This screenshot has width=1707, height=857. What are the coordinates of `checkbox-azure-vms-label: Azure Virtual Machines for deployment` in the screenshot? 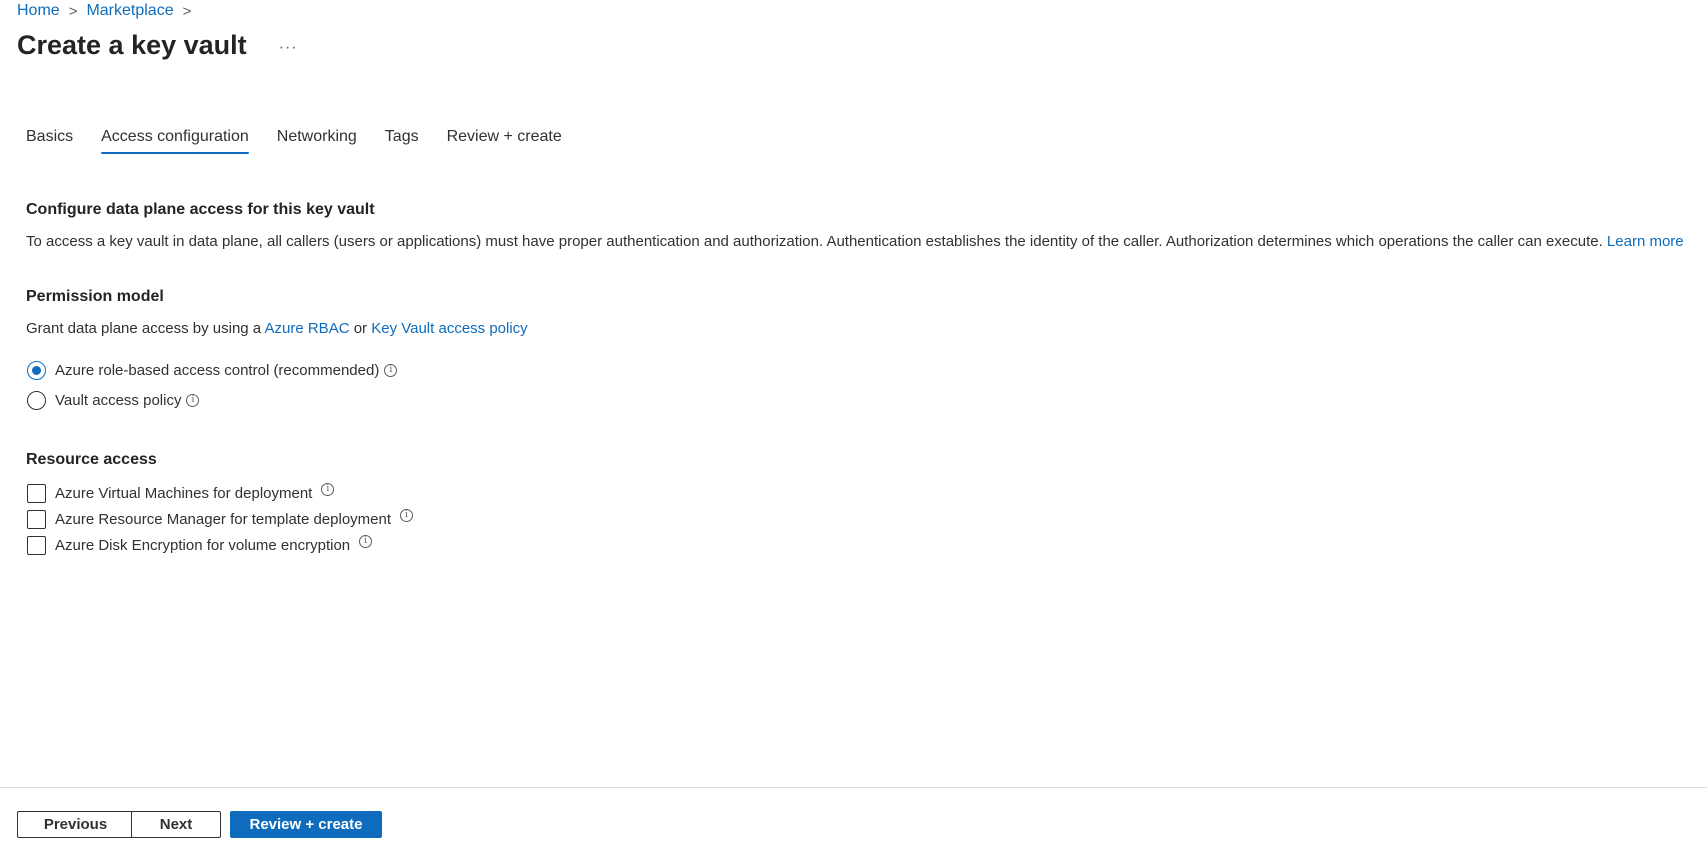 It's located at (184, 493).